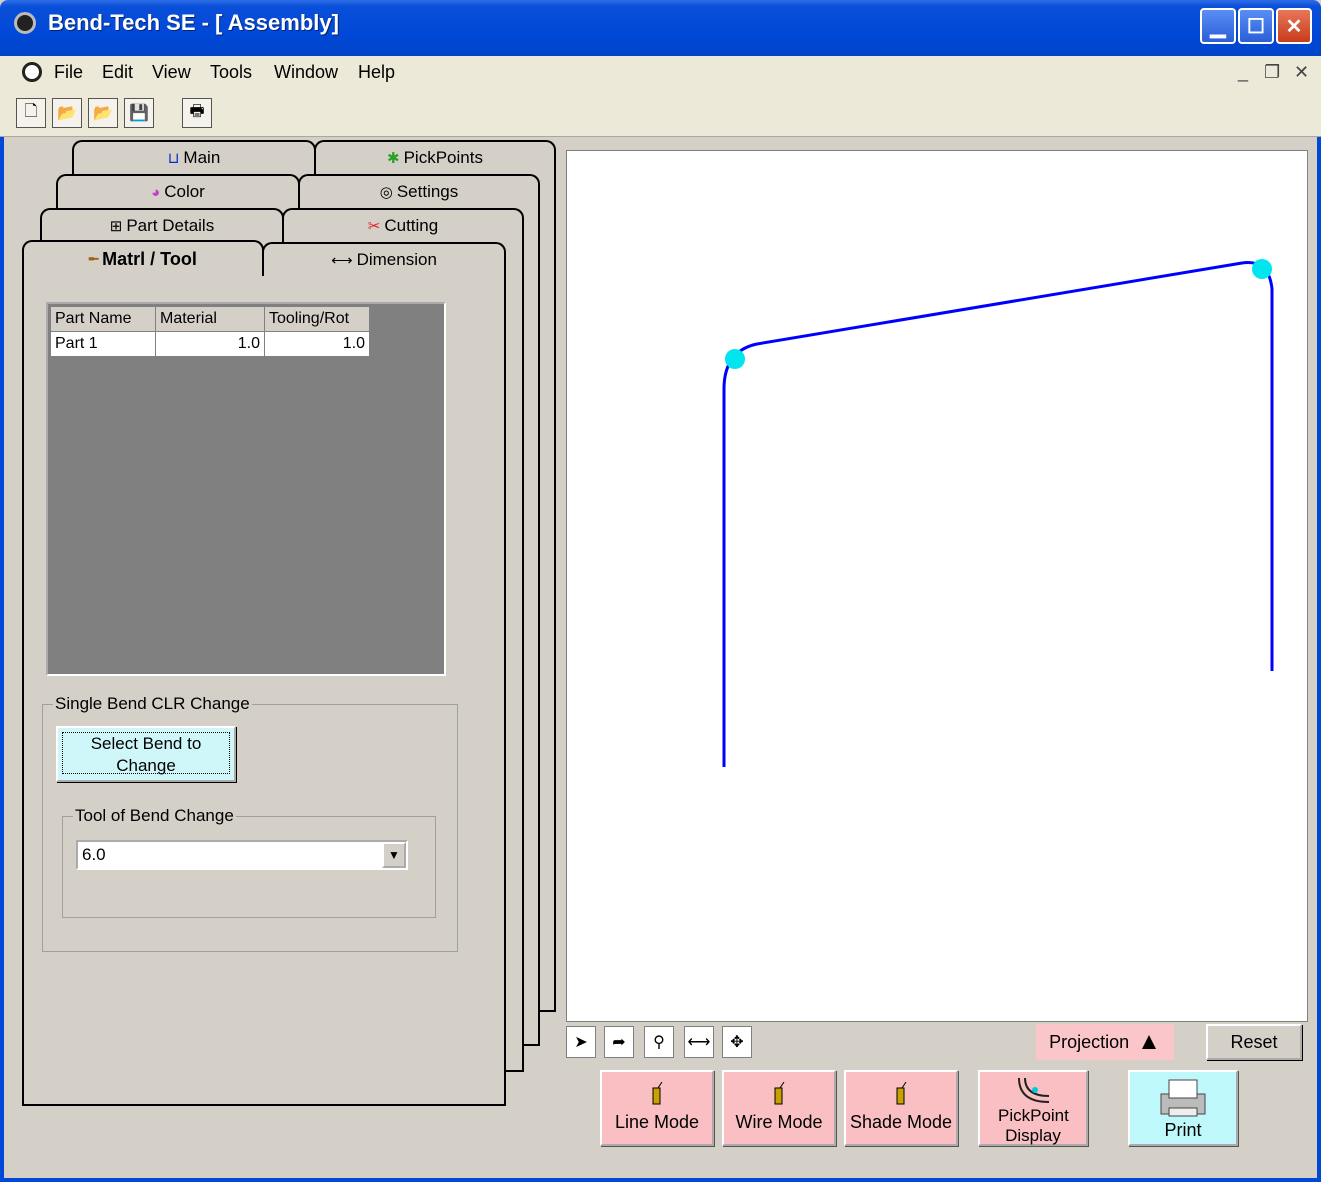 The image size is (1321, 1182). What do you see at coordinates (657, 1108) in the screenshot?
I see `line-mode-button: Line Mode` at bounding box center [657, 1108].